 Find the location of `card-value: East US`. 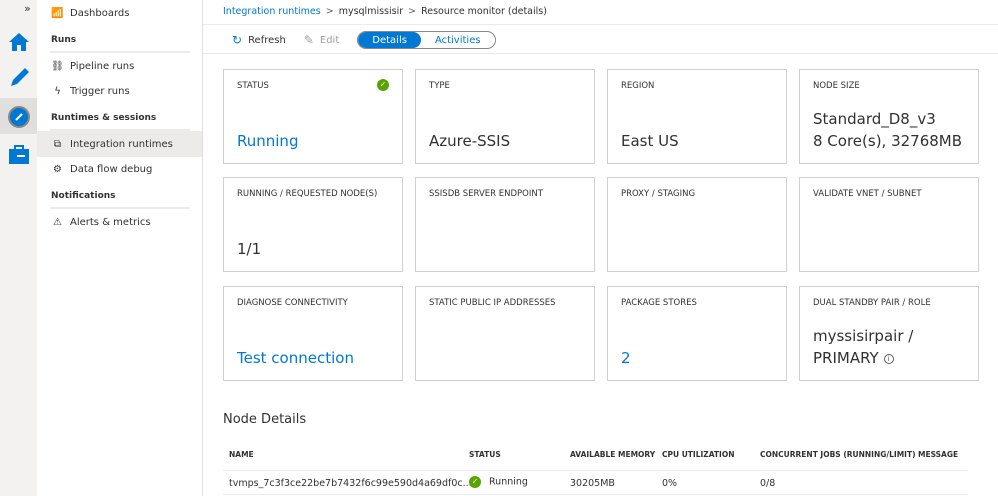

card-value: East US is located at coordinates (650, 141).